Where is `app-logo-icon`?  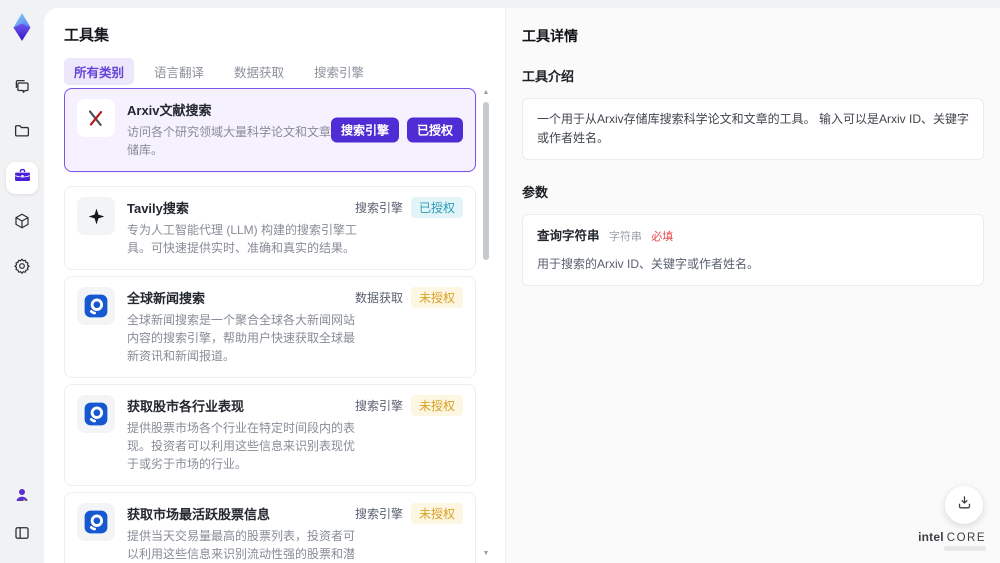
app-logo-icon is located at coordinates (22, 27).